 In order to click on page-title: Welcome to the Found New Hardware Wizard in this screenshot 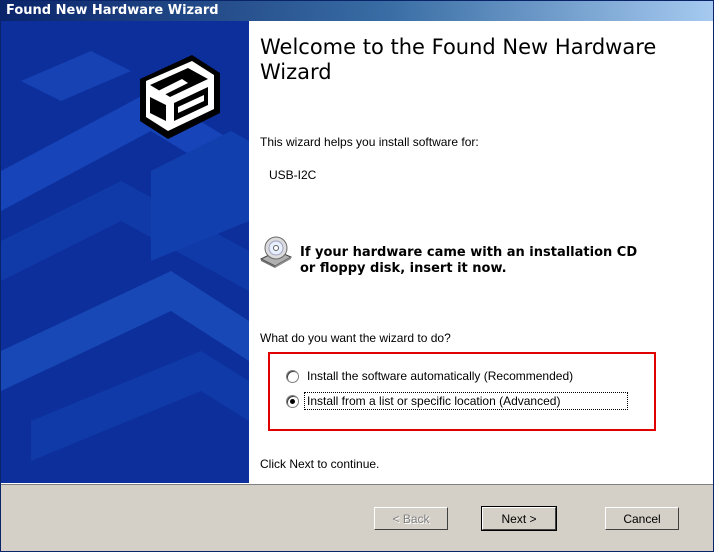, I will do `click(458, 59)`.